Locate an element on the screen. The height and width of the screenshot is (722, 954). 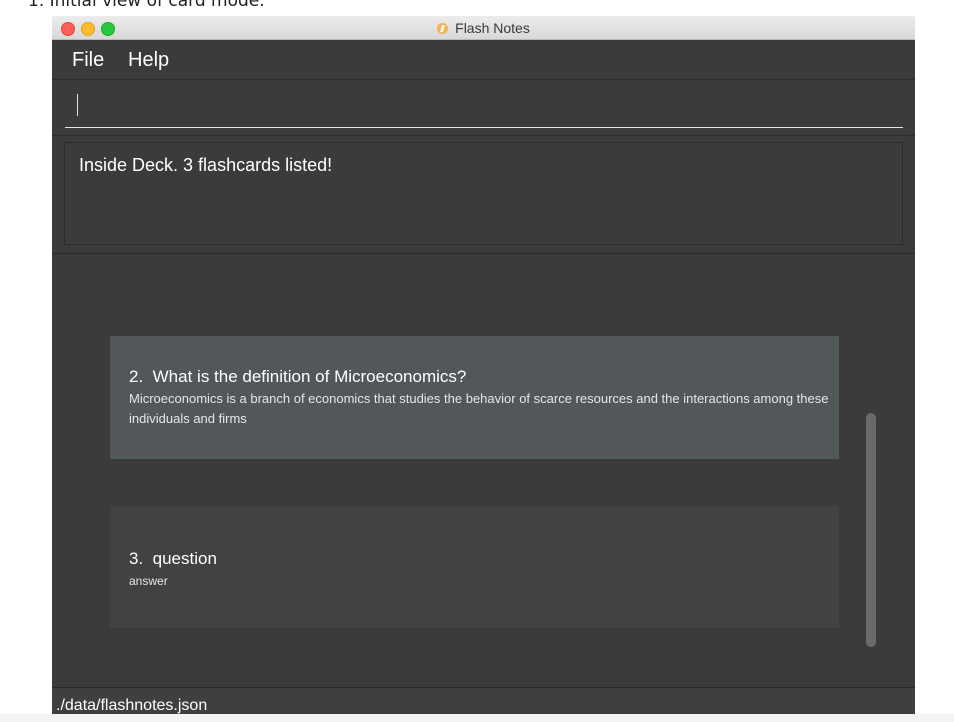
menu-help: Help is located at coordinates (148, 60).